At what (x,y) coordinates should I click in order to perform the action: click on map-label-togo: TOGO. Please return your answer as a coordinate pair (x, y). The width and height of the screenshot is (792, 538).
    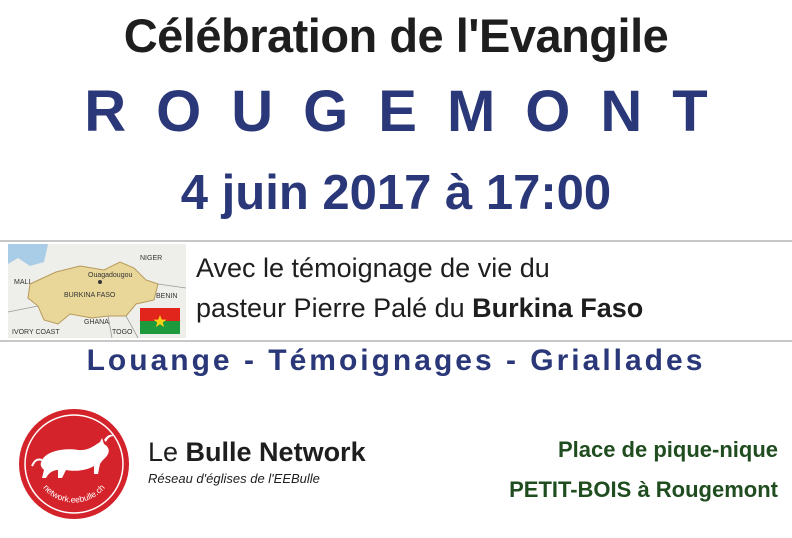
    Looking at the image, I should click on (122, 332).